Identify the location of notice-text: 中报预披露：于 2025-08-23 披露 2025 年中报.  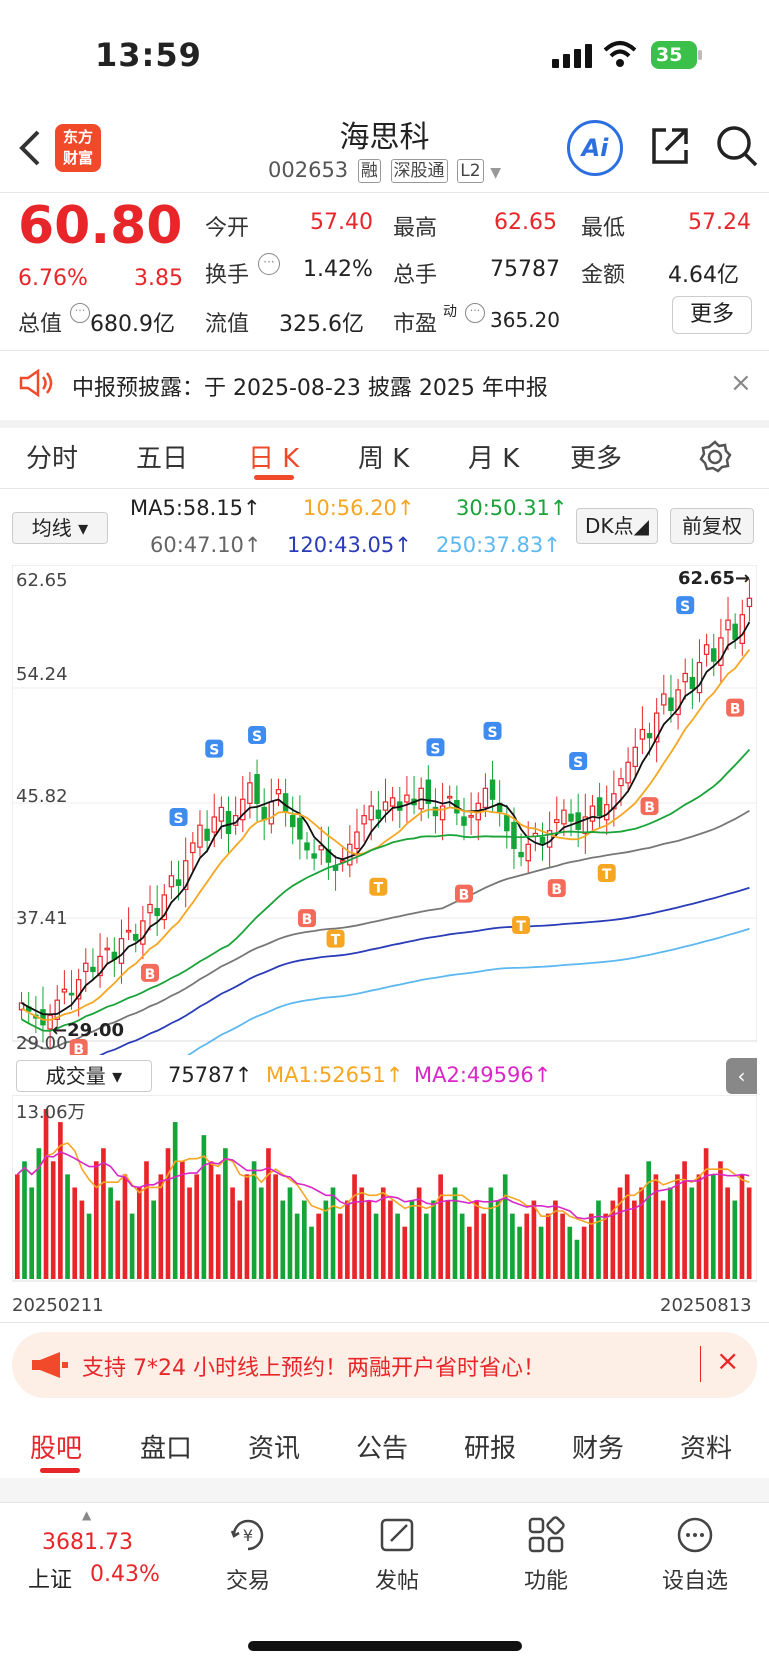
(310, 386).